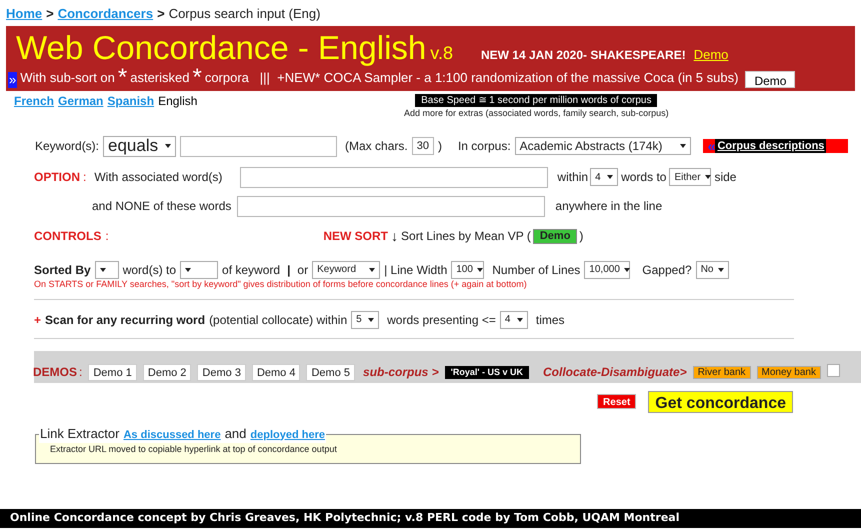 The width and height of the screenshot is (861, 530). What do you see at coordinates (536, 100) in the screenshot?
I see `speed-badge: Base Speed ≅ 1 second per million words of corpus` at bounding box center [536, 100].